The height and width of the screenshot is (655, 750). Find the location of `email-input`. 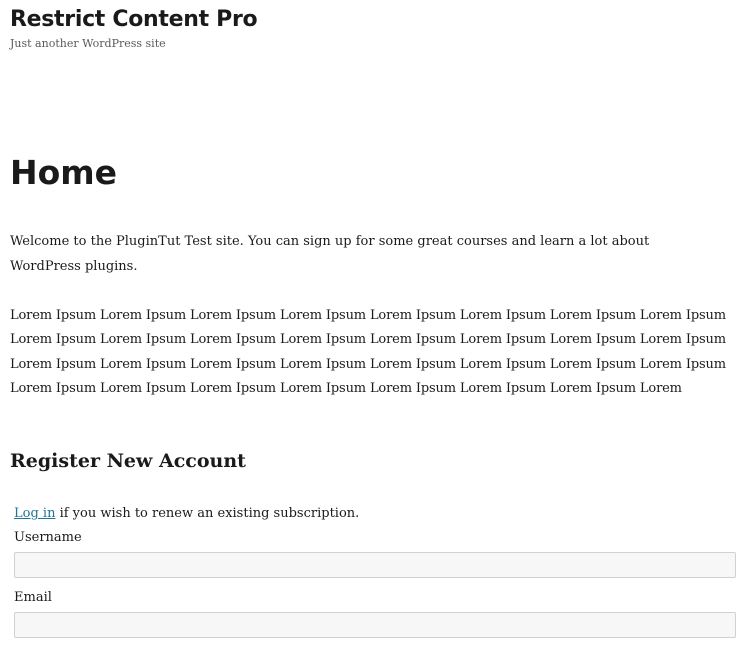

email-input is located at coordinates (375, 625).